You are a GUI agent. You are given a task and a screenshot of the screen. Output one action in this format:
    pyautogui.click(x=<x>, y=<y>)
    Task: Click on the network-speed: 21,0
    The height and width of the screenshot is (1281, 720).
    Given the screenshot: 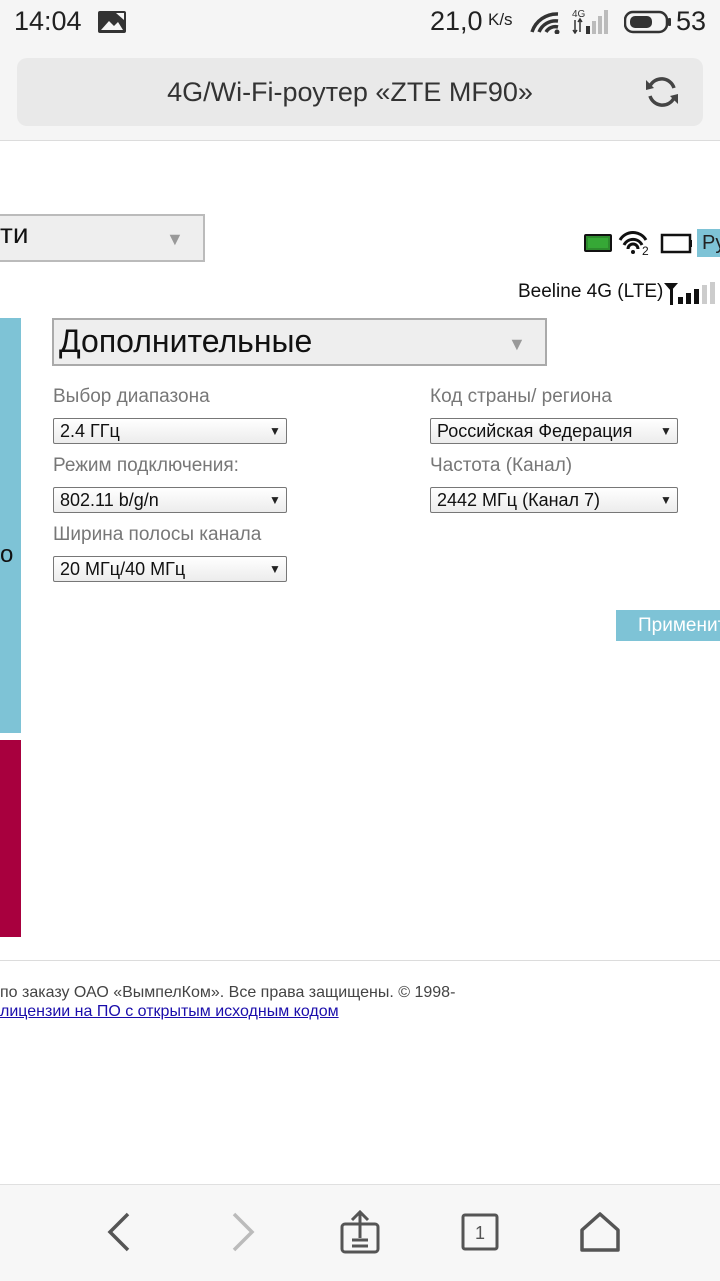 What is the action you would take?
    pyautogui.click(x=456, y=21)
    